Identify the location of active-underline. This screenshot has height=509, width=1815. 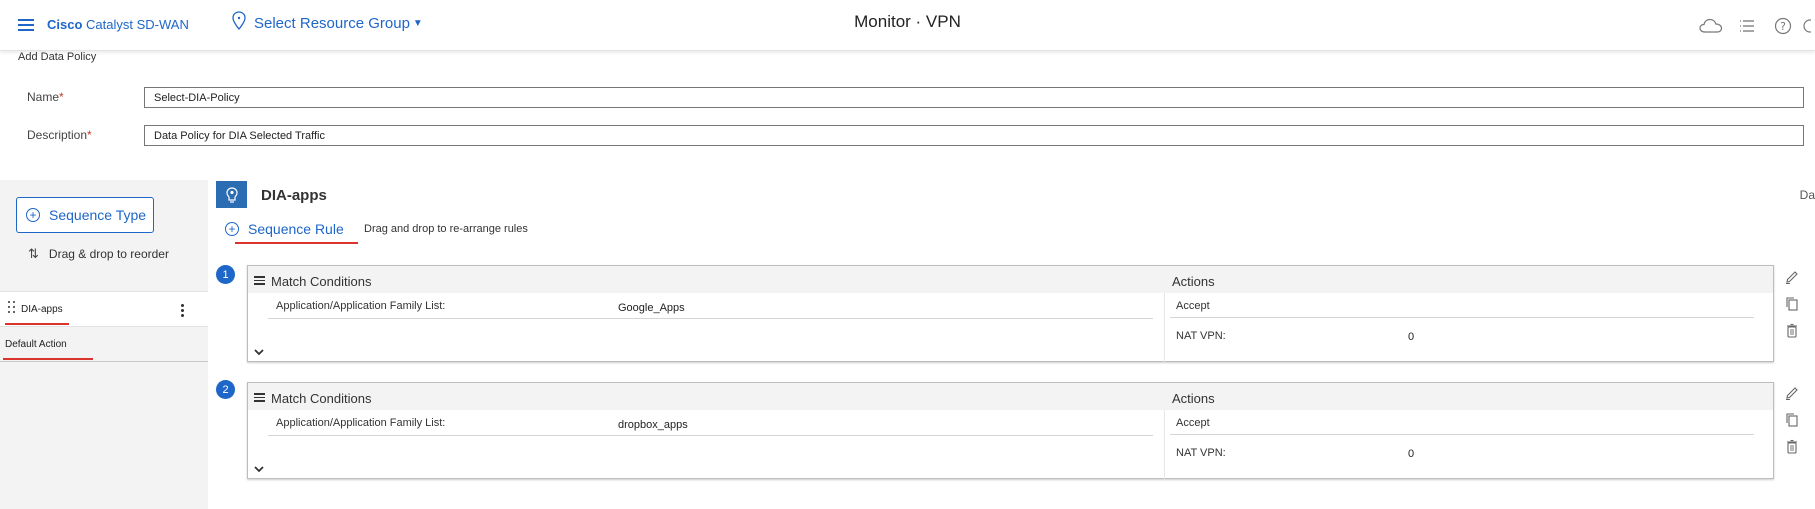
(37, 324).